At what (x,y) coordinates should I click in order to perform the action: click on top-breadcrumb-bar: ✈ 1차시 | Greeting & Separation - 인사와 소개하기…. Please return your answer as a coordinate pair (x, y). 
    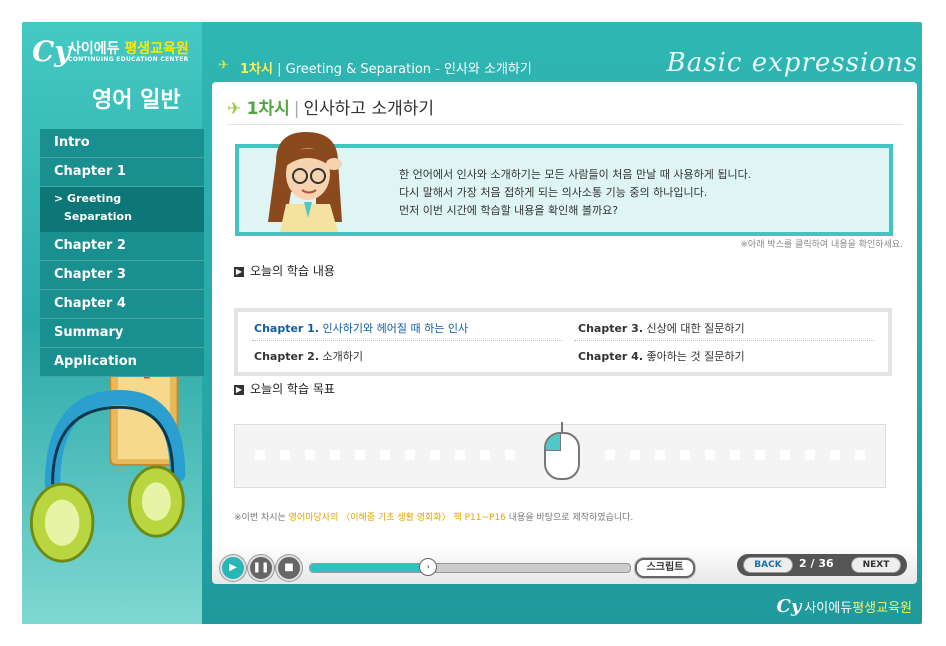
    Looking at the image, I should click on (563, 65).